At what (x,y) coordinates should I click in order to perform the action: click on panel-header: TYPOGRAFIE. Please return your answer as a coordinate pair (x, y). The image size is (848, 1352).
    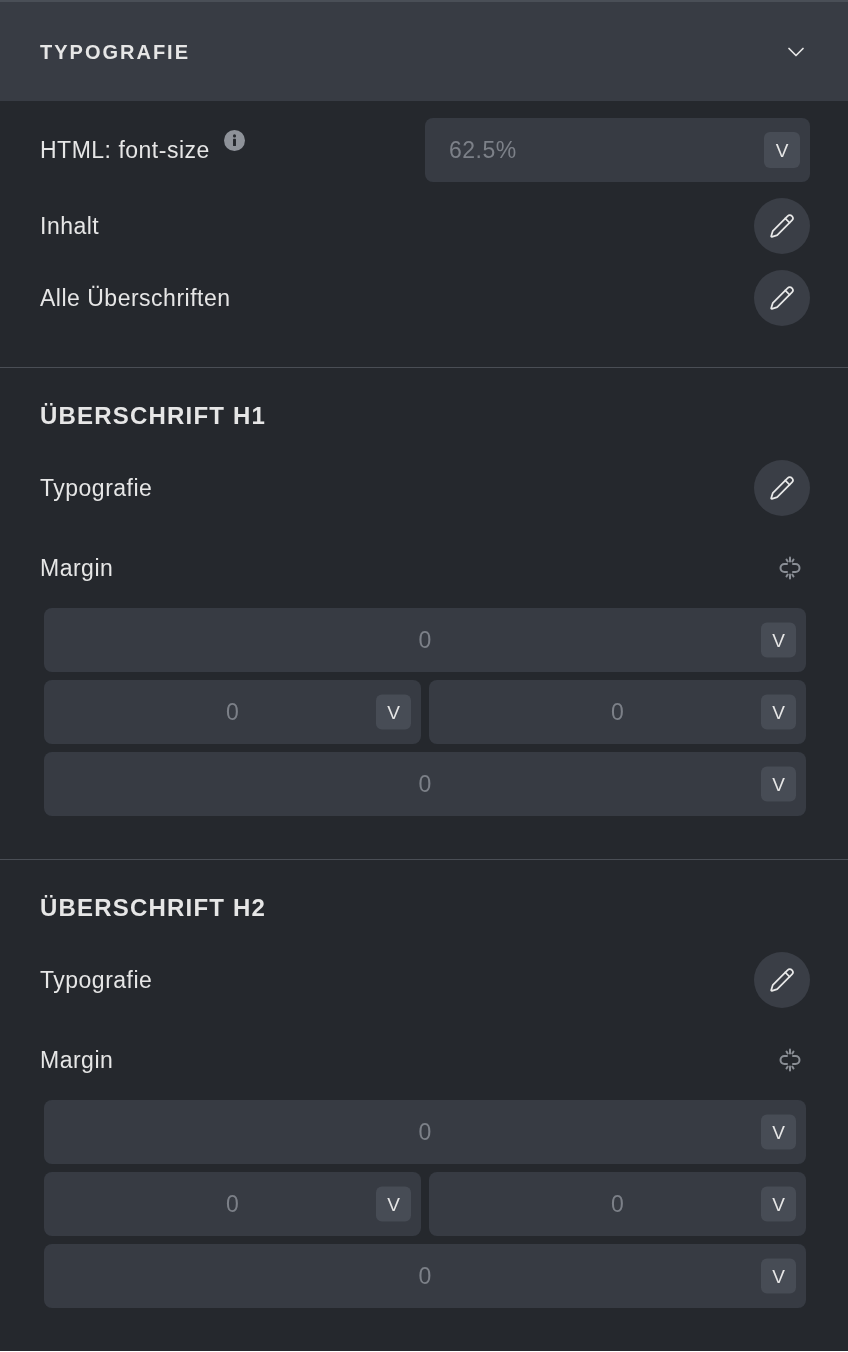
    Looking at the image, I should click on (424, 51).